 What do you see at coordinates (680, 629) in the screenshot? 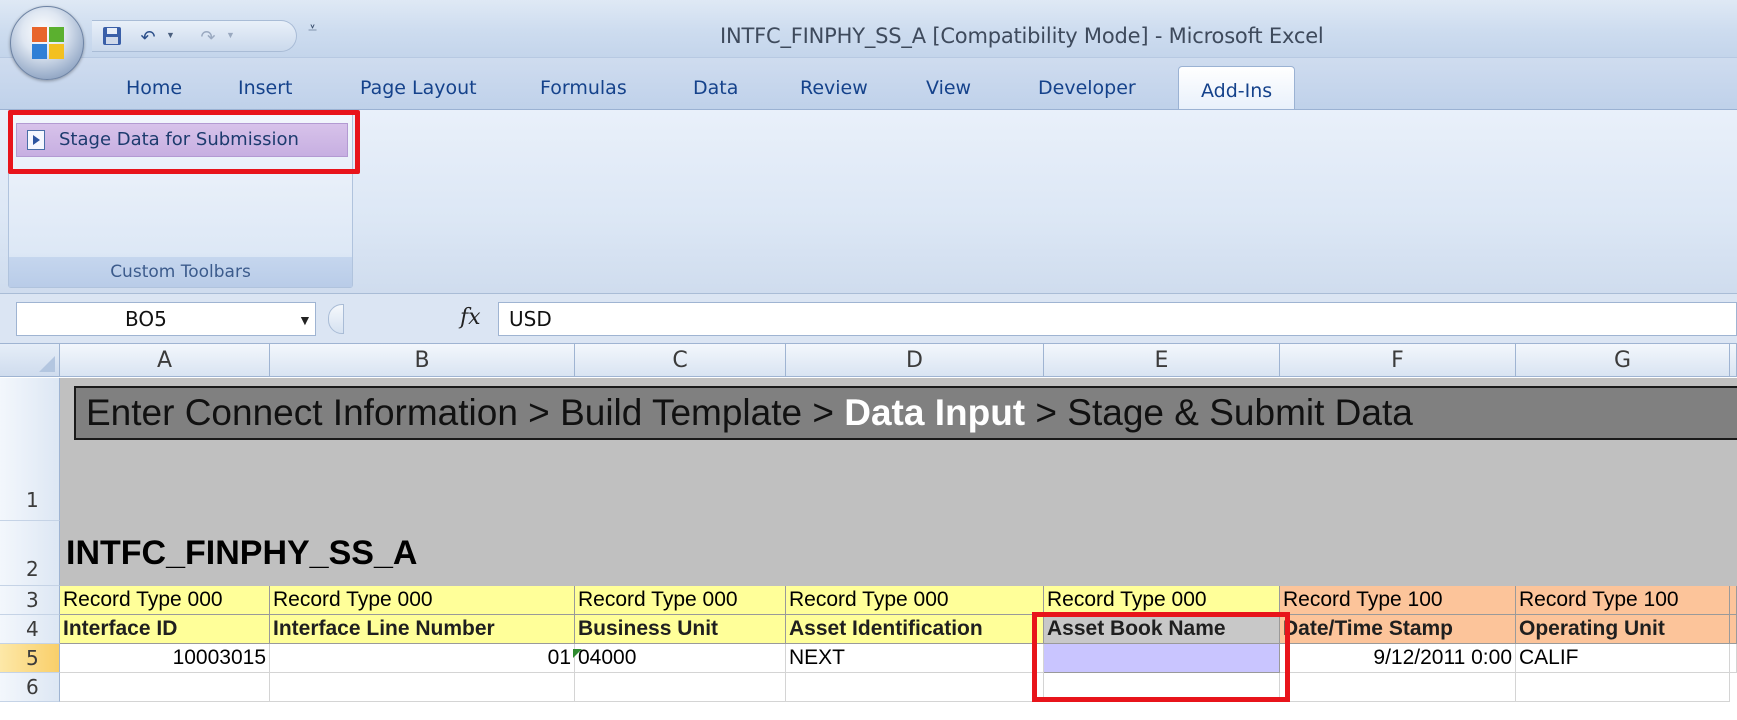
I see `cell-c4: Business Unit` at bounding box center [680, 629].